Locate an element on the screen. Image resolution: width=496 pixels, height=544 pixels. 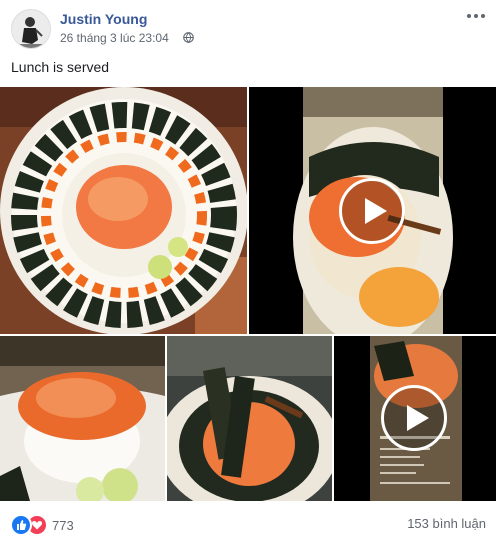
comments-count-link: 153 bình luận is located at coordinates (446, 523).